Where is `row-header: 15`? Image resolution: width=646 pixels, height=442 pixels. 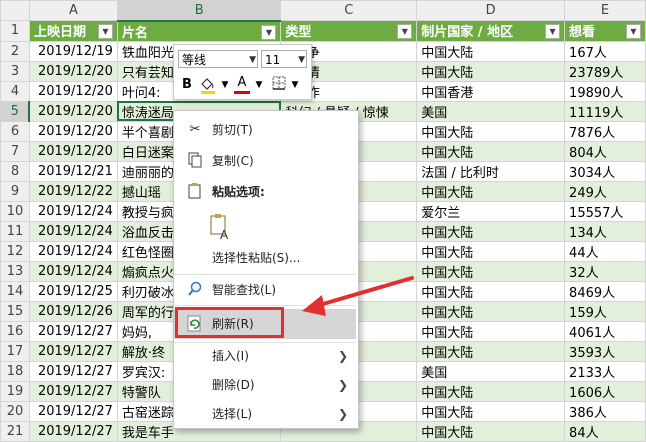
row-header: 15 is located at coordinates (15, 311).